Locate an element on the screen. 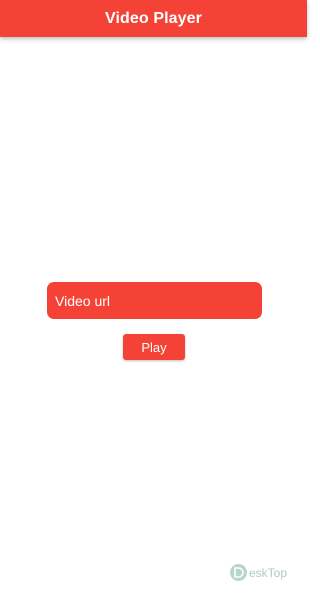 Image resolution: width=320 pixels, height=600 pixels. watermark: eskTop is located at coordinates (258, 572).